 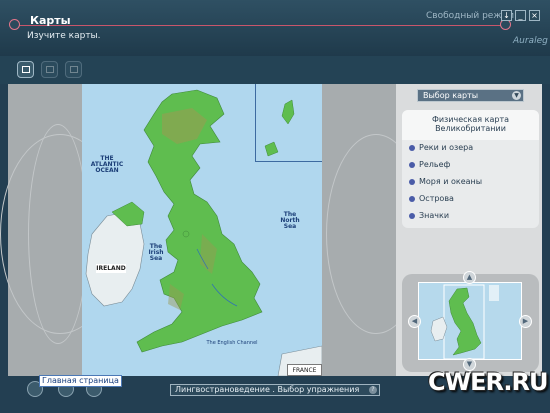 I want to click on page-title: Карты, so click(x=50, y=20).